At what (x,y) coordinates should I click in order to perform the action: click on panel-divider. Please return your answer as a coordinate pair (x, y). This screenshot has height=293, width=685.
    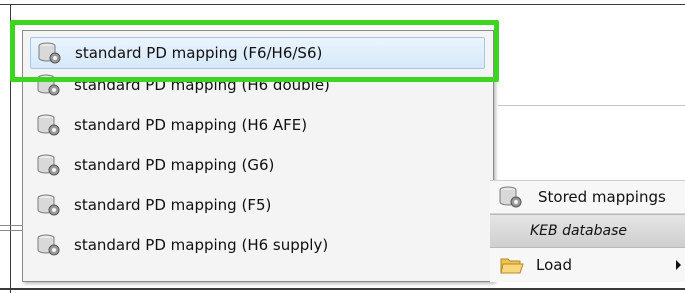
    Looking at the image, I should click on (591, 105).